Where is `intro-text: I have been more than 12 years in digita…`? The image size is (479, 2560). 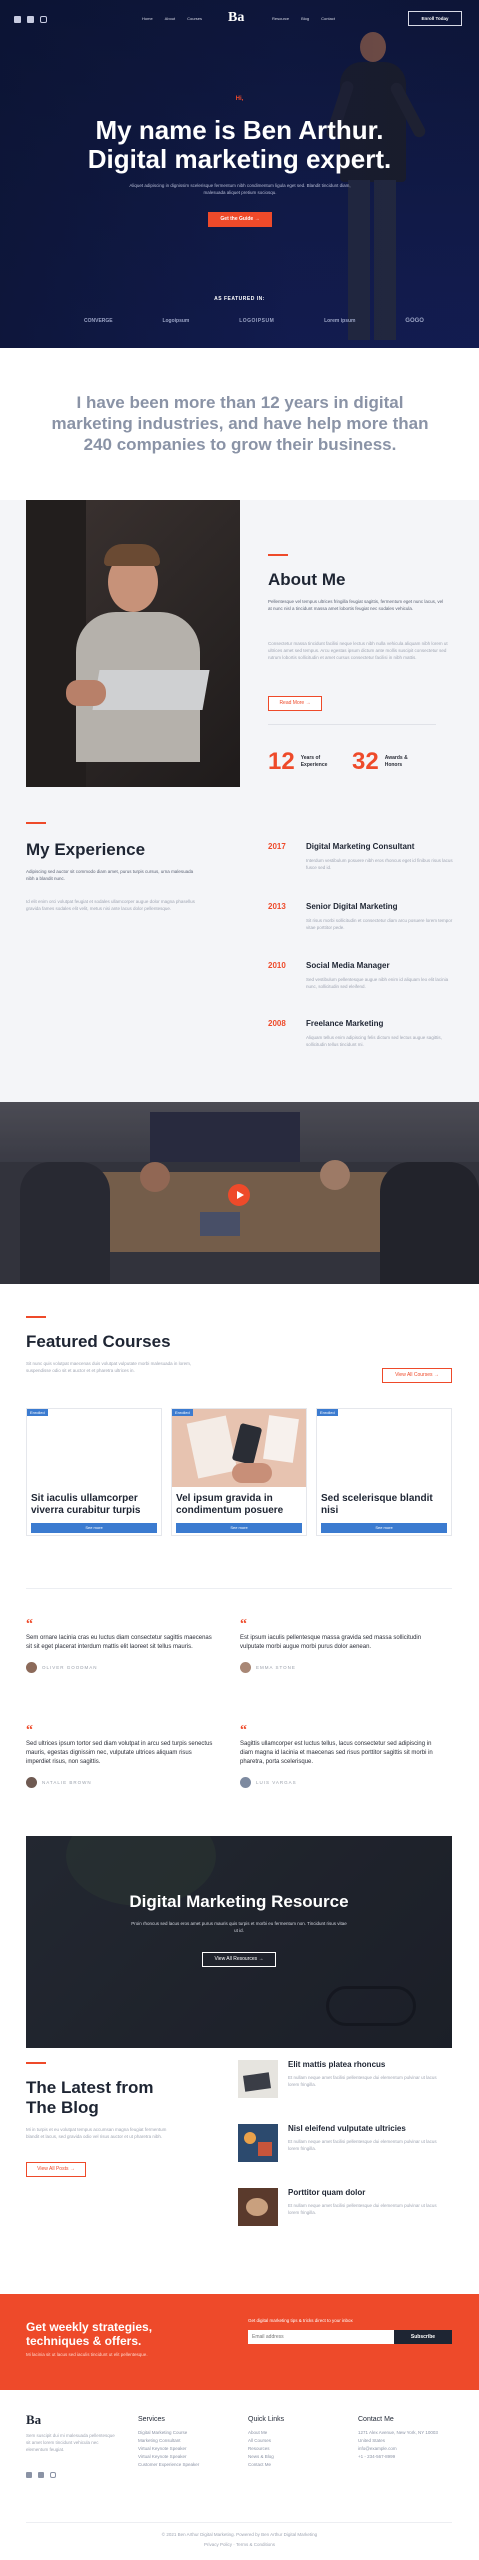 intro-text: I have been more than 12 years in digita… is located at coordinates (240, 423).